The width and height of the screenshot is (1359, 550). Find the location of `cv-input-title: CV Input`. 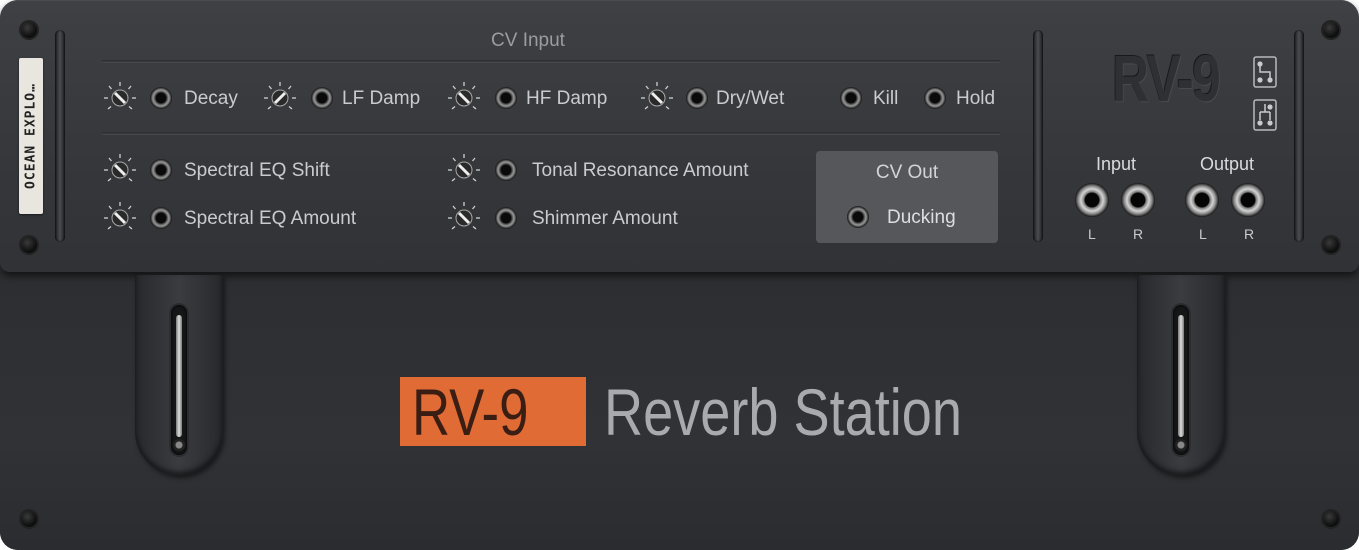

cv-input-title: CV Input is located at coordinates (528, 40).